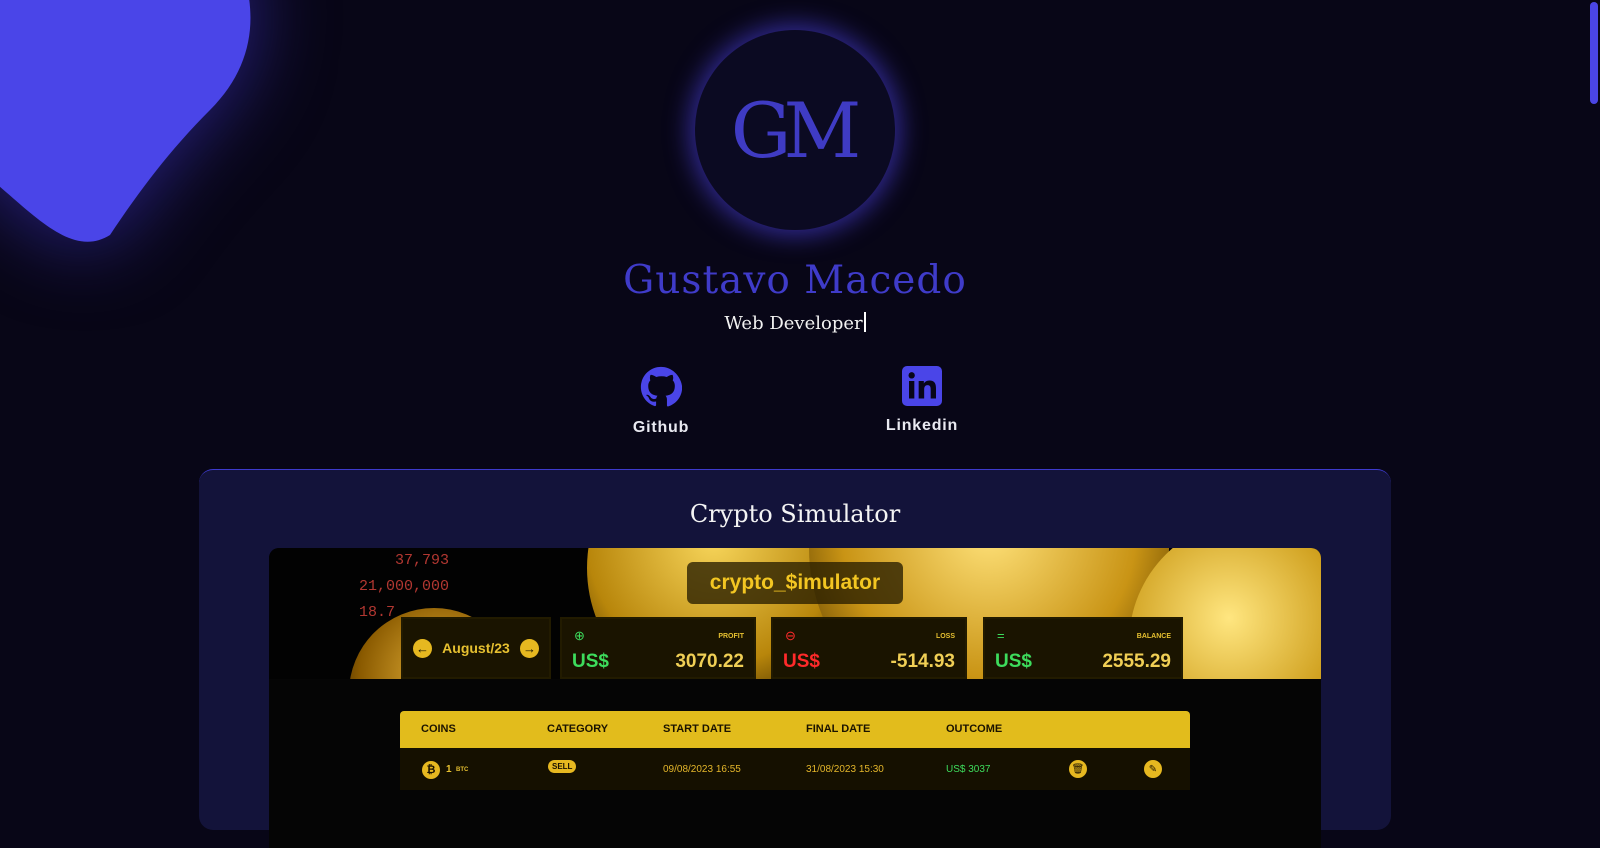 The image size is (1600, 848). I want to click on loss-card: ⊖ LOSS US$ -514.93, so click(869, 648).